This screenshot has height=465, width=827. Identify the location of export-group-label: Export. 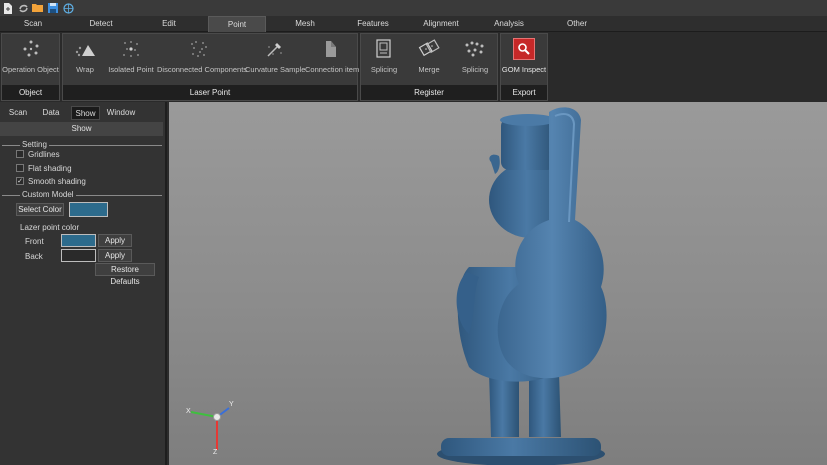
(524, 92).